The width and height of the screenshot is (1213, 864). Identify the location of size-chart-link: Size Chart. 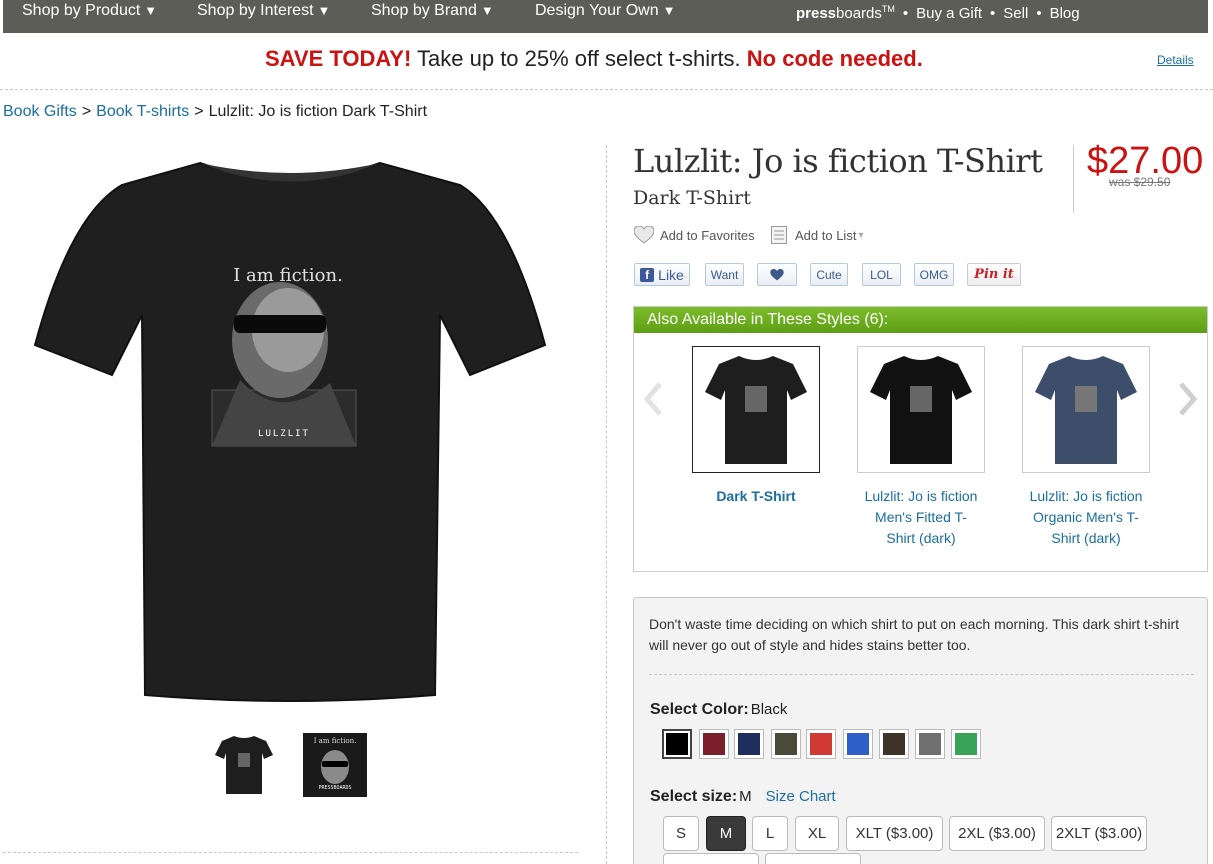
(801, 796).